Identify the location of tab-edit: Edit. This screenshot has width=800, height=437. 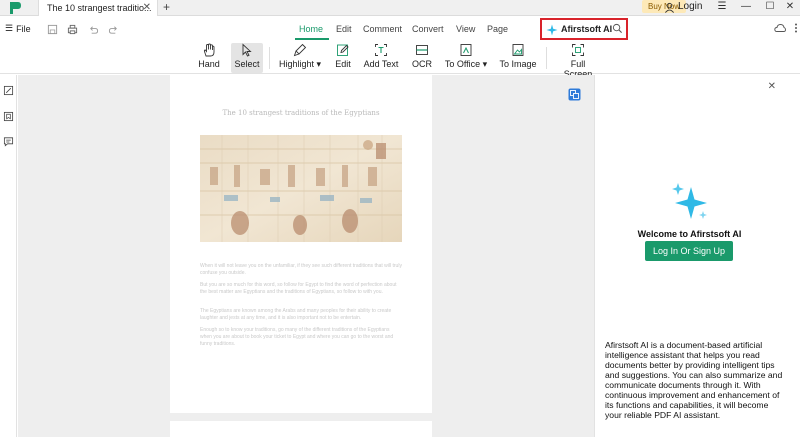
(344, 29).